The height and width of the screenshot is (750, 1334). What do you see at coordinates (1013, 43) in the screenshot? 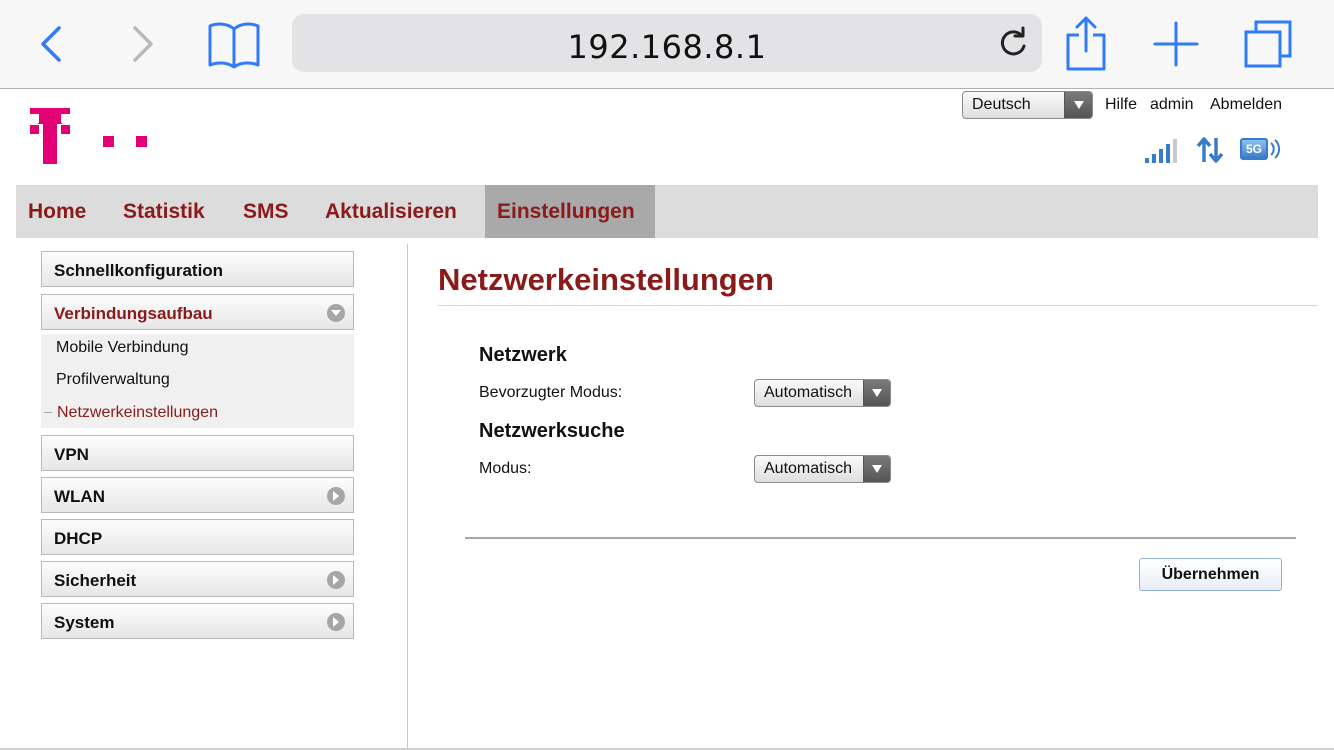
I see `reload-icon` at bounding box center [1013, 43].